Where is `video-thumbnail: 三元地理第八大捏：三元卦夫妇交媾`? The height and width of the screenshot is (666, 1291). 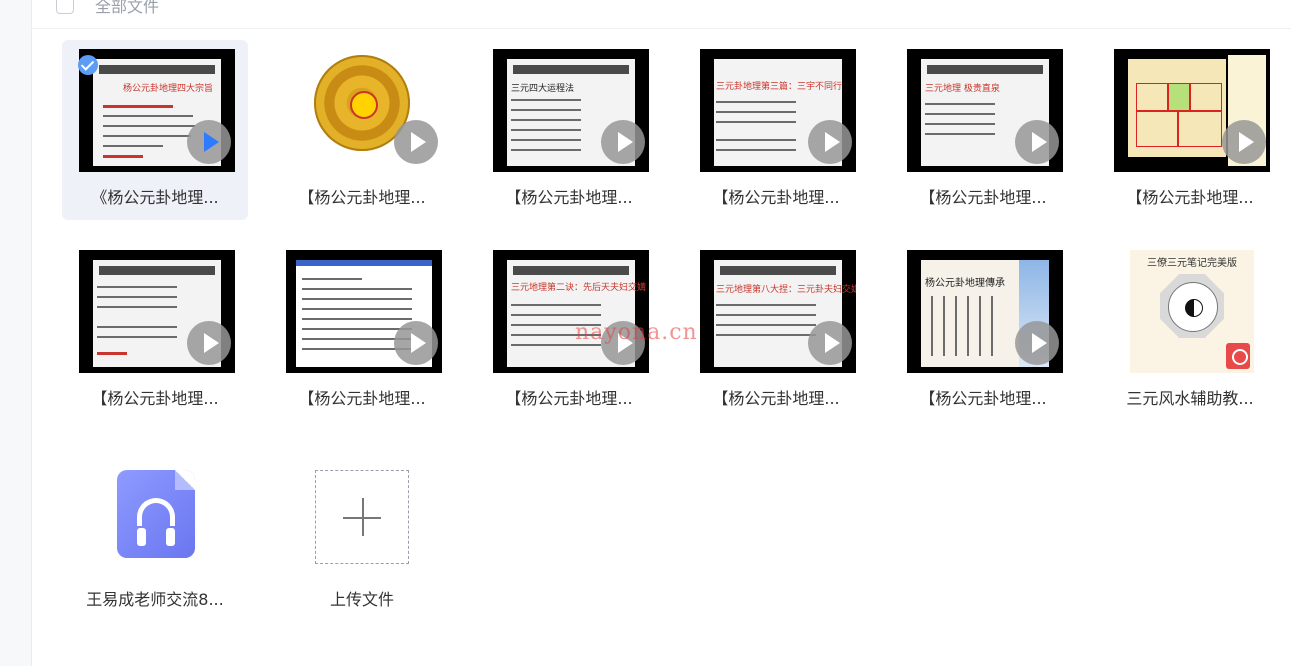
video-thumbnail: 三元地理第八大捏：三元卦夫妇交媾 is located at coordinates (778, 311).